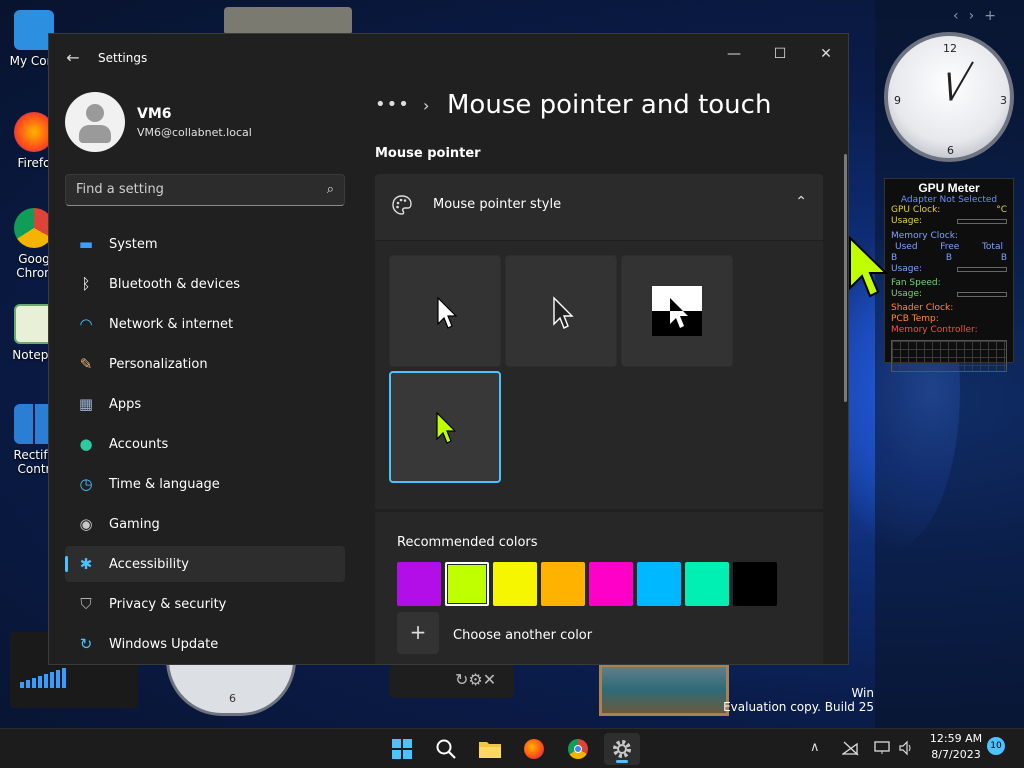 This screenshot has height=768, width=1024. I want to click on sidebar-item-windows-update: ↻ Windows Update, so click(205, 644).